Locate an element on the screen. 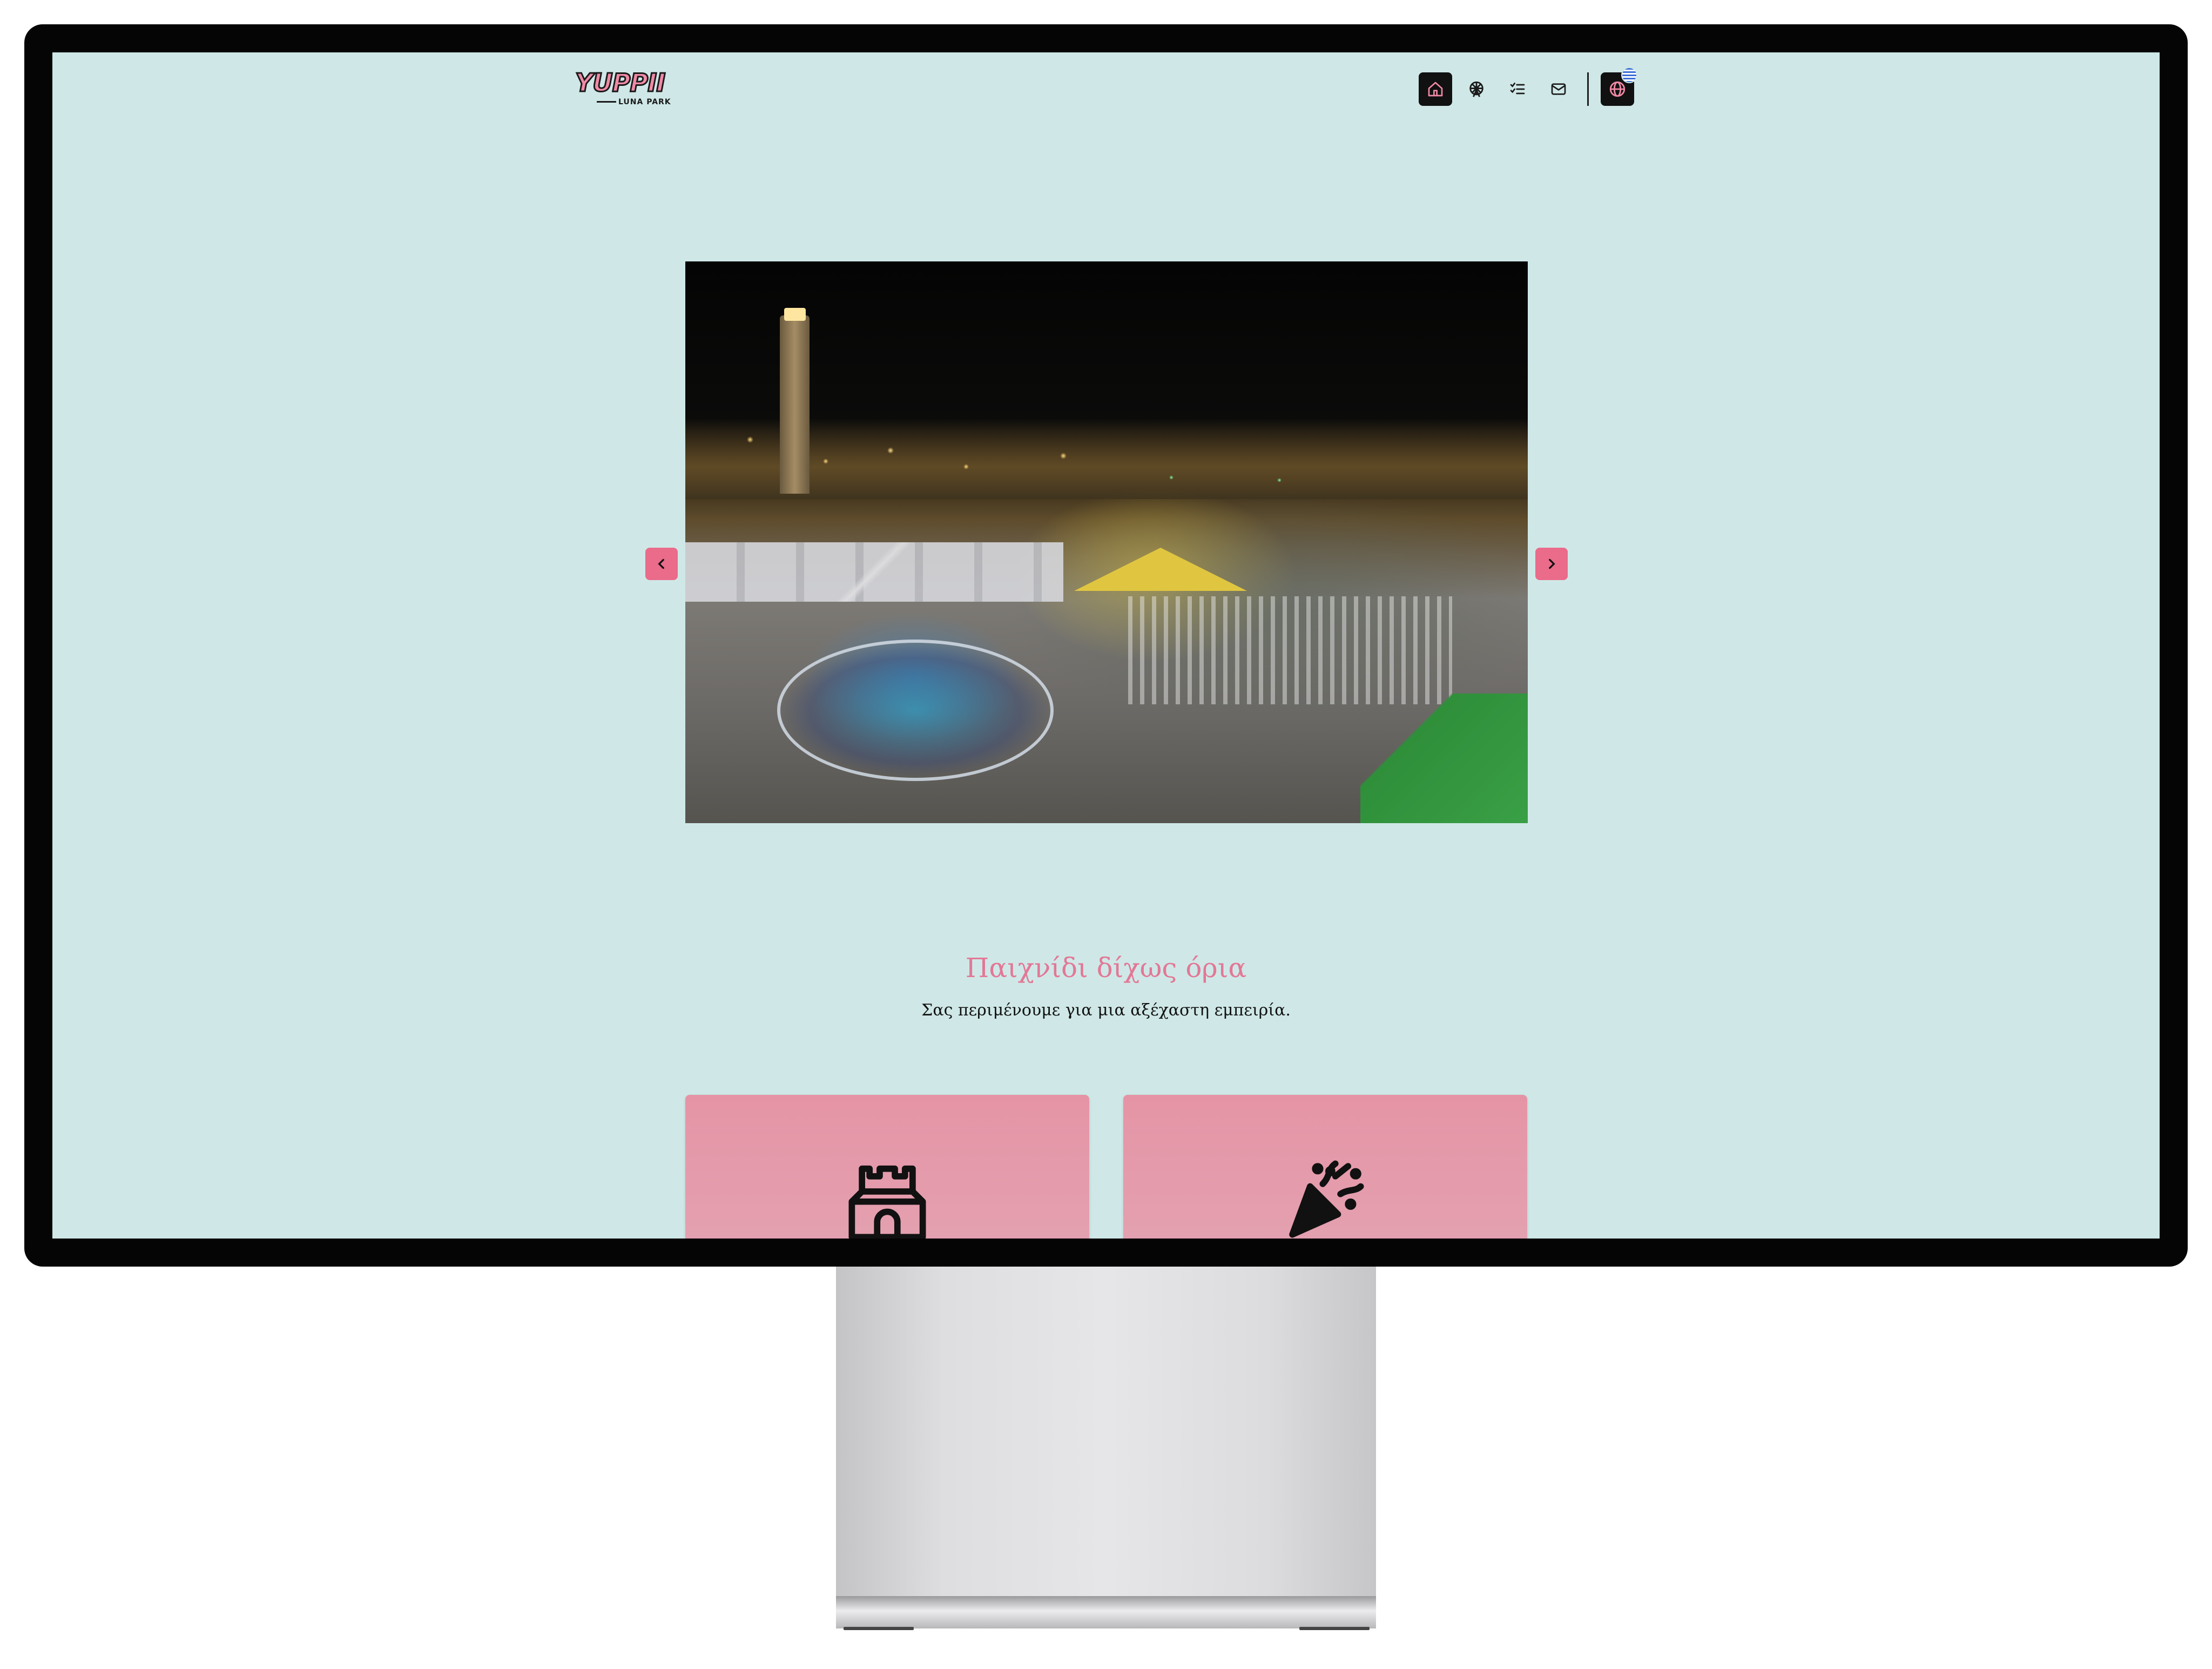  carousel-prev-button is located at coordinates (661, 564).